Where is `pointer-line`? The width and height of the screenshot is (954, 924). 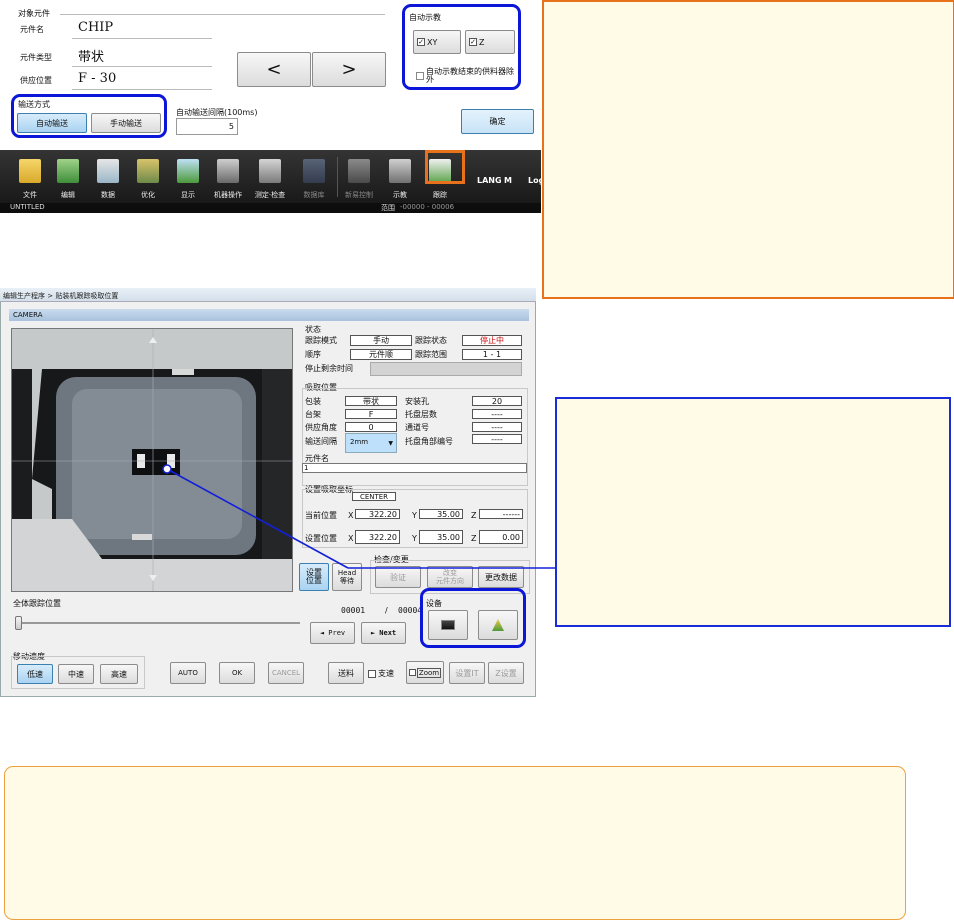 pointer-line is located at coordinates (257, 518).